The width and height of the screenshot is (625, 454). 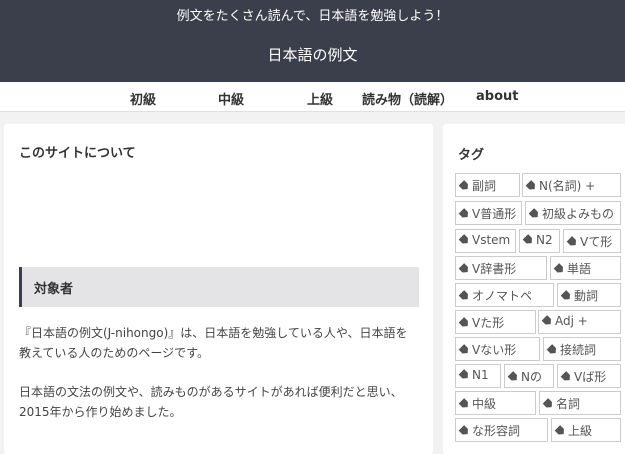 What do you see at coordinates (312, 16) in the screenshot?
I see `tagline: 例文をたくさん読んで、日本語を勉強しよう！` at bounding box center [312, 16].